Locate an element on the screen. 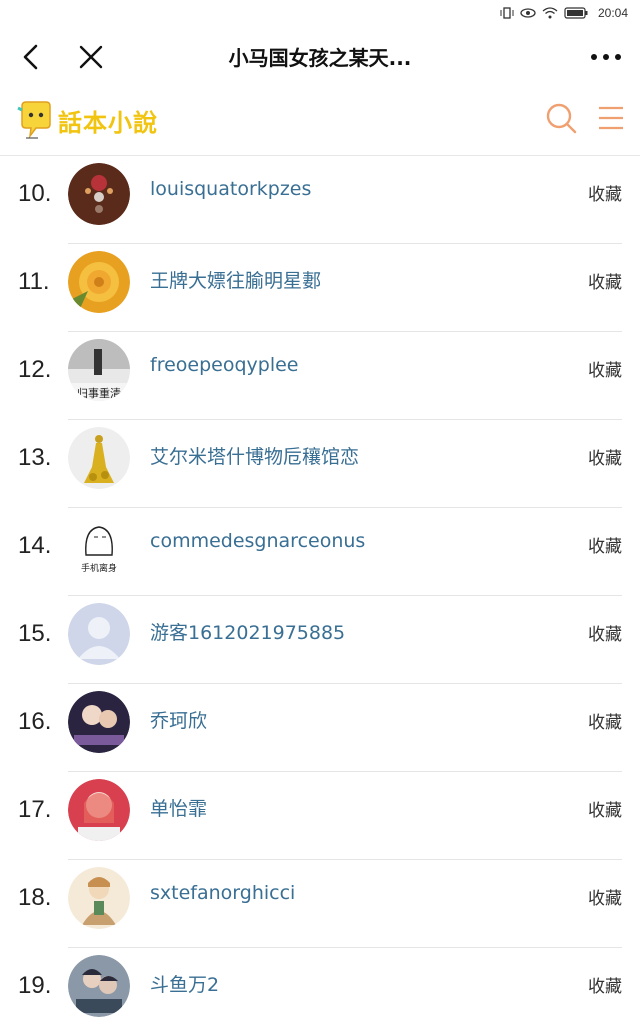  site-logo: 話本小說 is located at coordinates (87, 120).